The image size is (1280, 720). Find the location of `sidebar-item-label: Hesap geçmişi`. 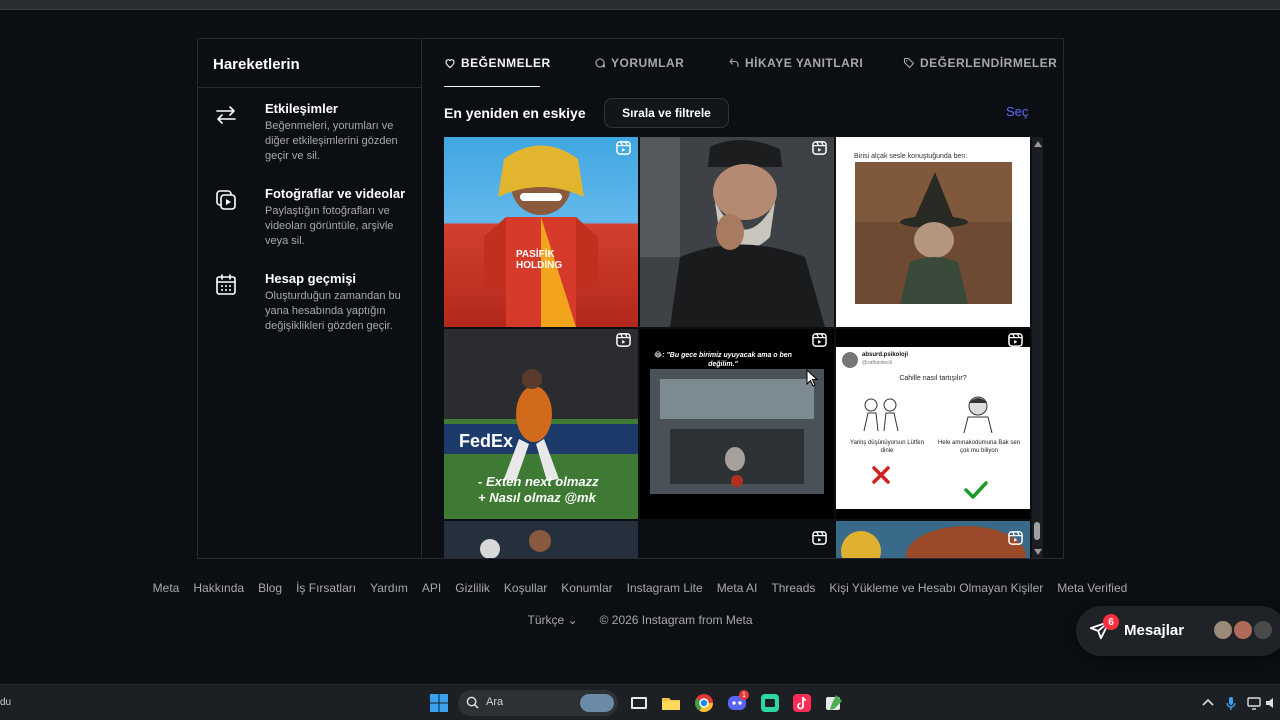

sidebar-item-label: Hesap geçmişi is located at coordinates (311, 278).